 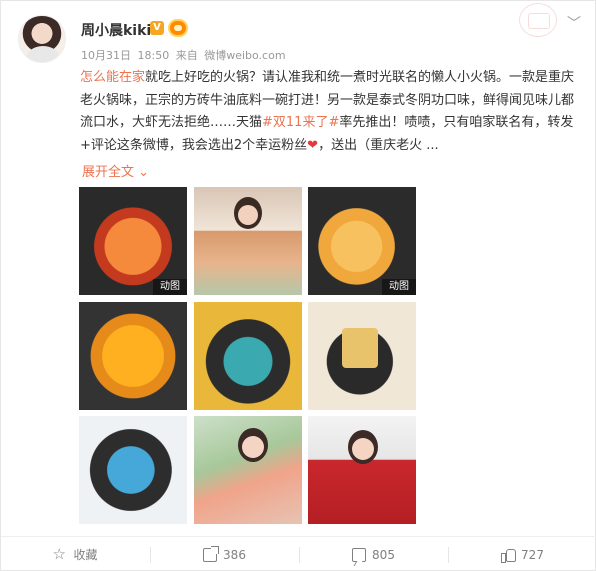 I want to click on comment-button: 805, so click(x=373, y=554).